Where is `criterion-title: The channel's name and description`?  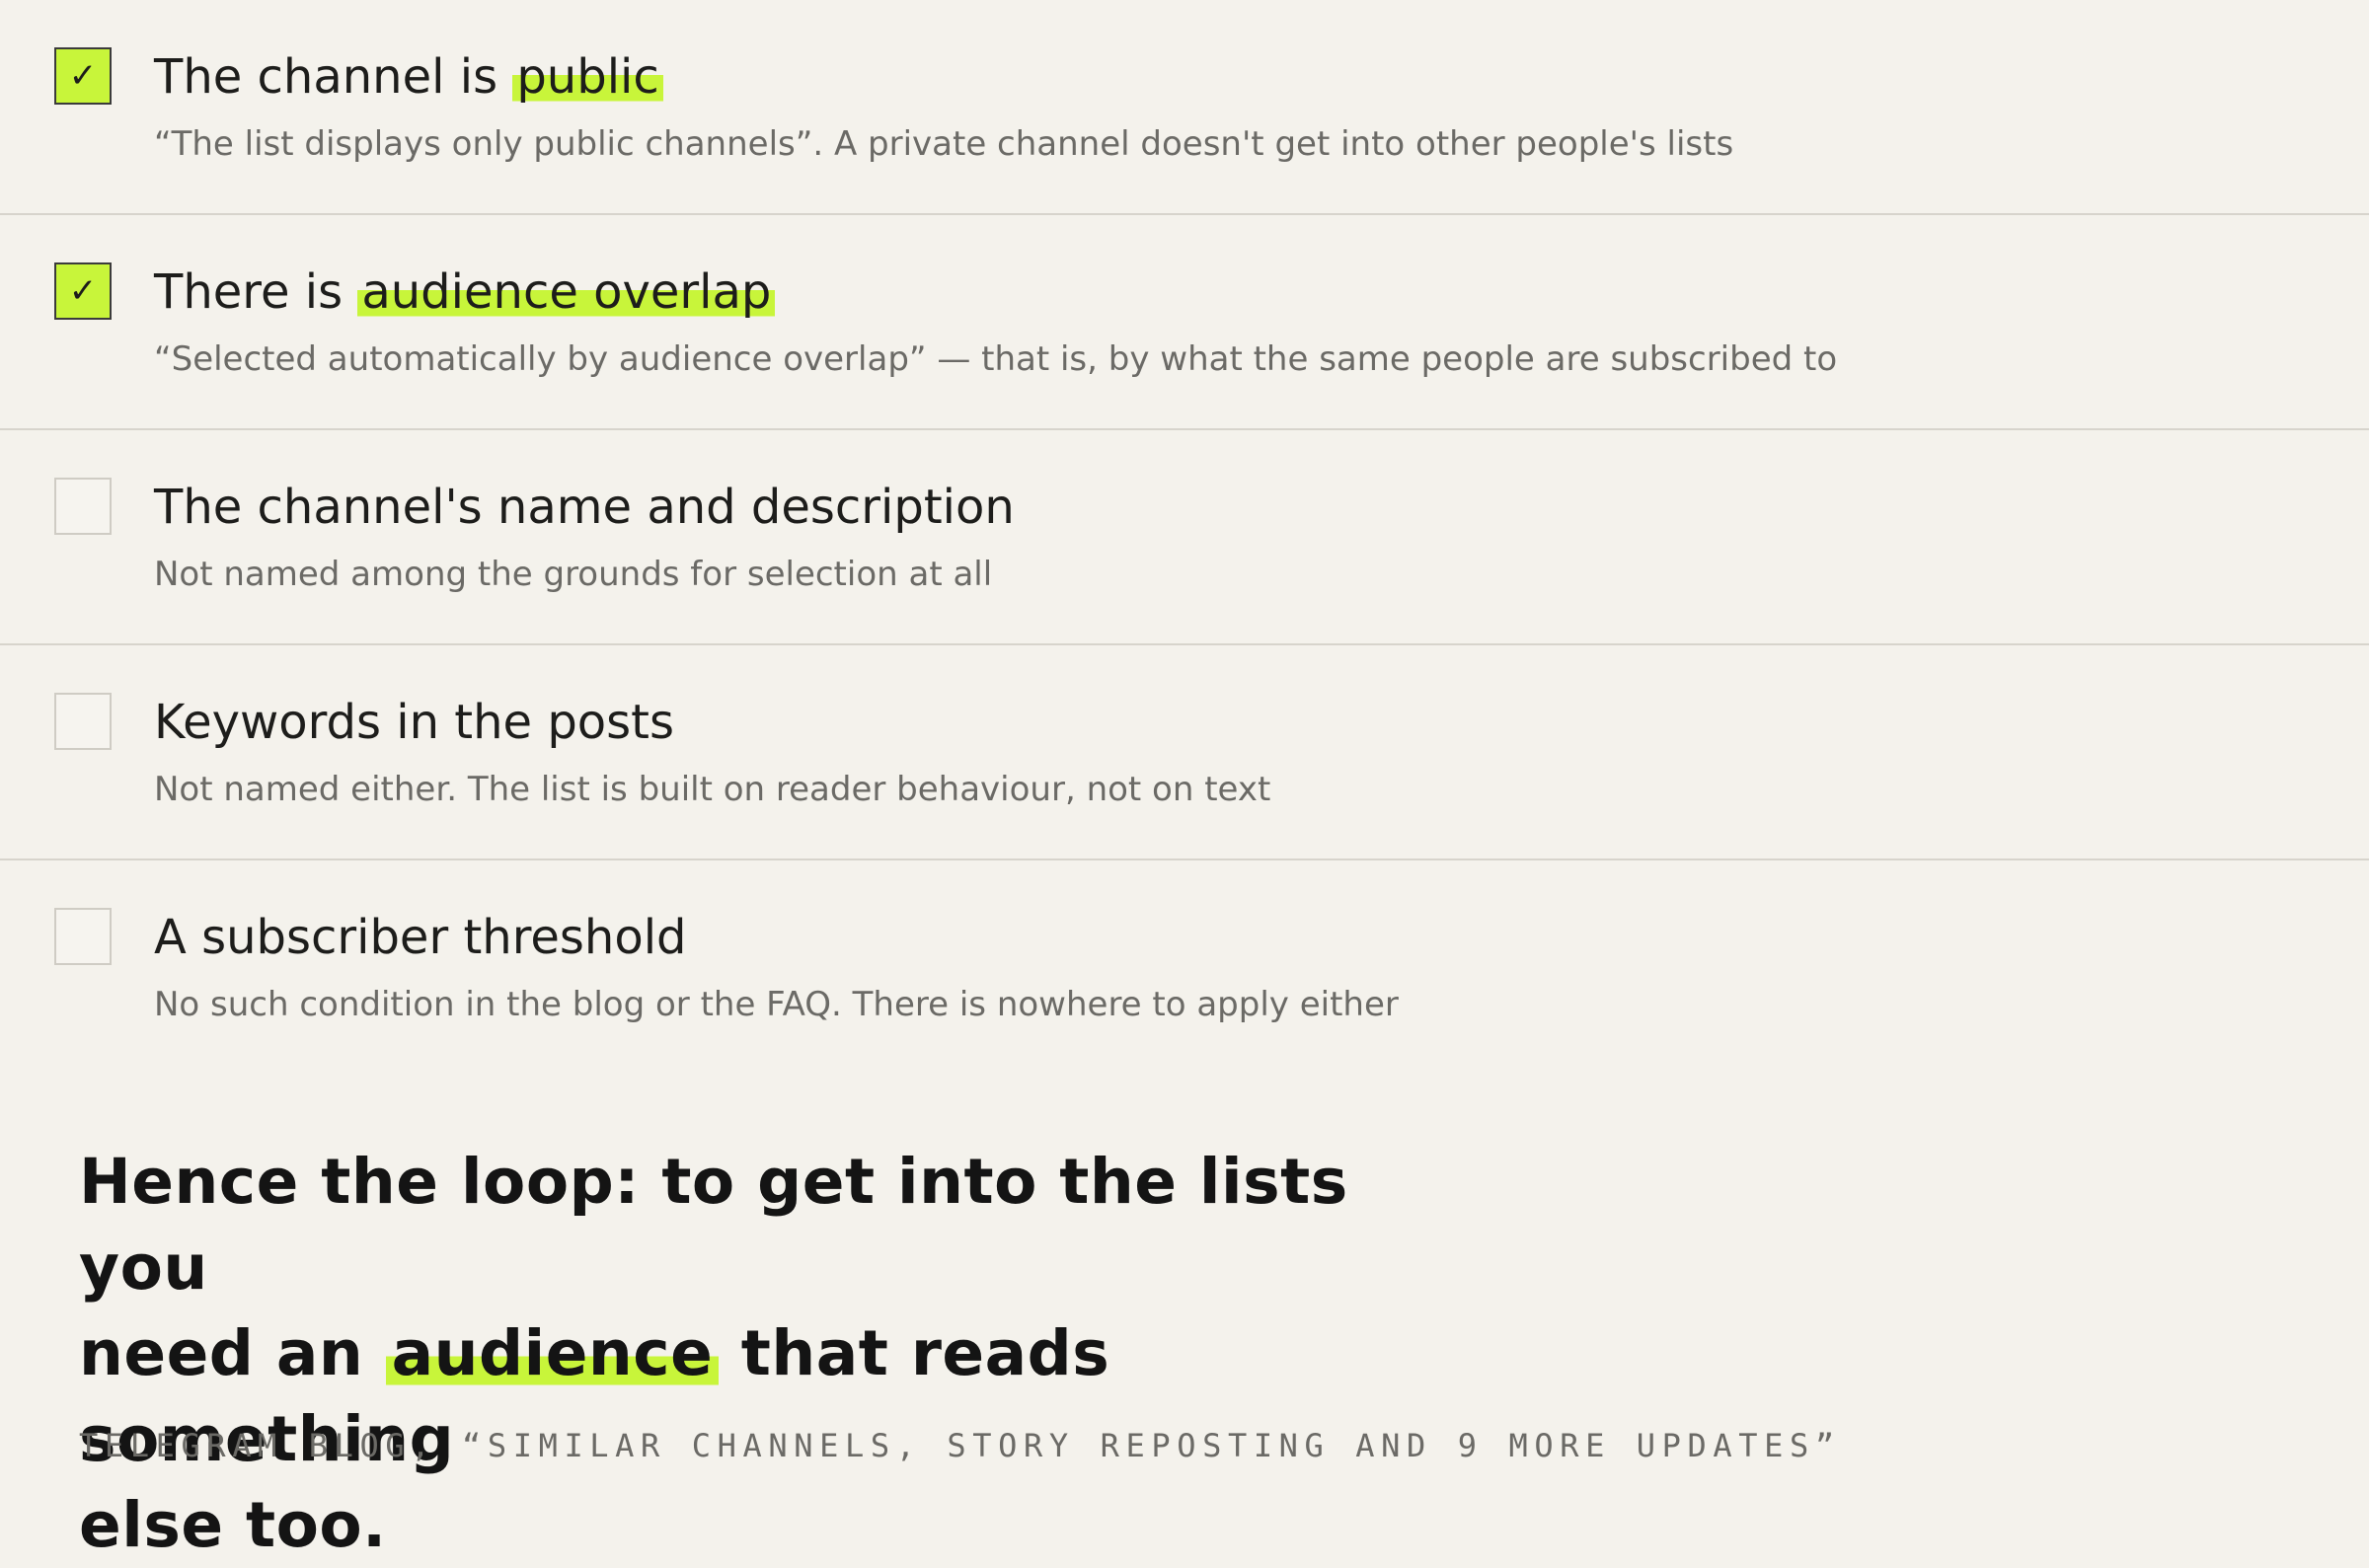
criterion-title: The channel's name and description is located at coordinates (584, 507).